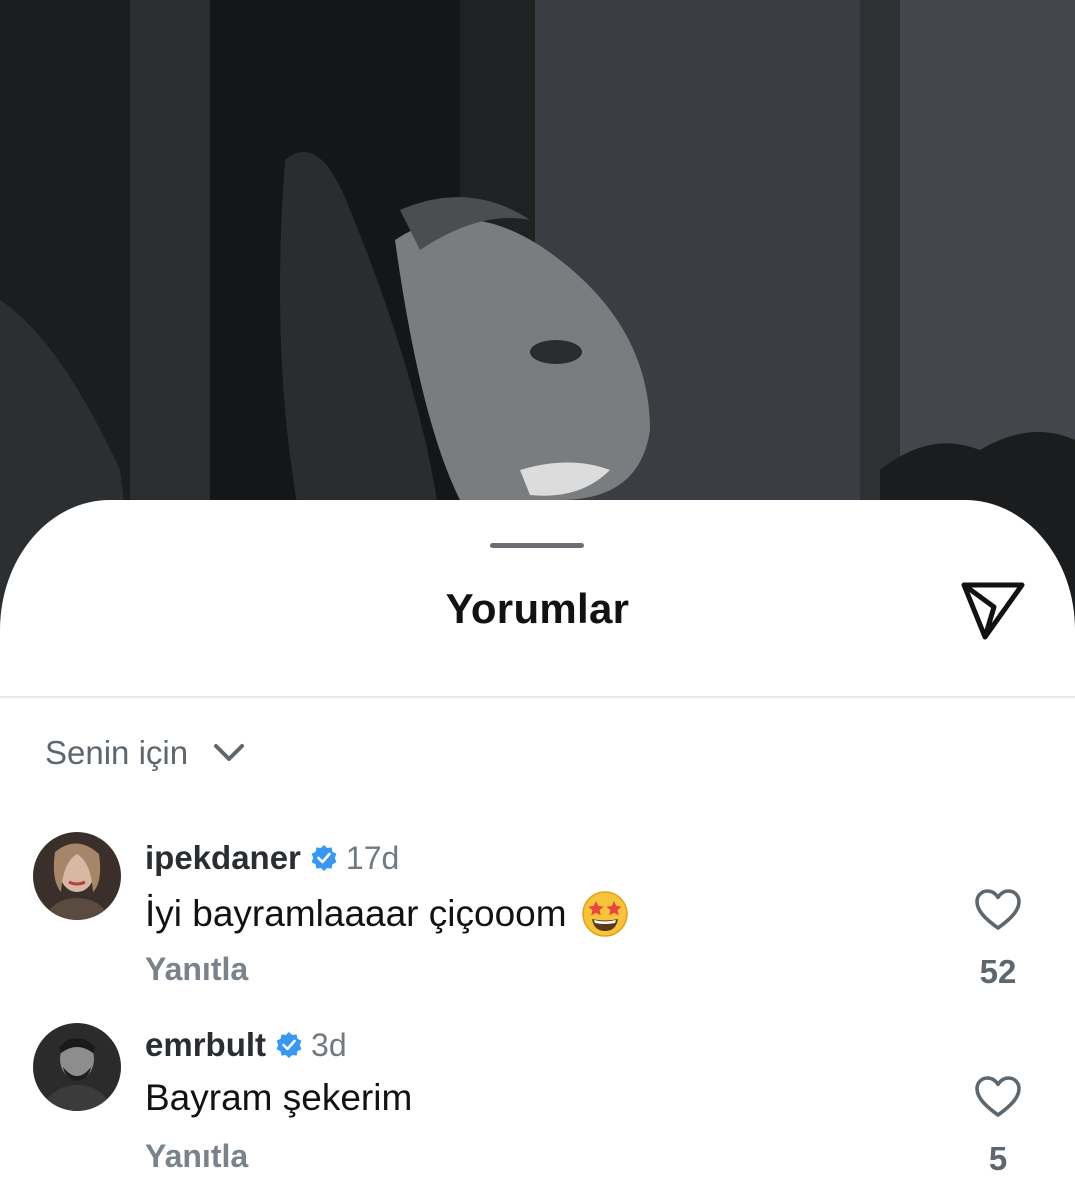 The width and height of the screenshot is (1075, 1200). I want to click on comment-header: ipekdaner 17d, so click(272, 858).